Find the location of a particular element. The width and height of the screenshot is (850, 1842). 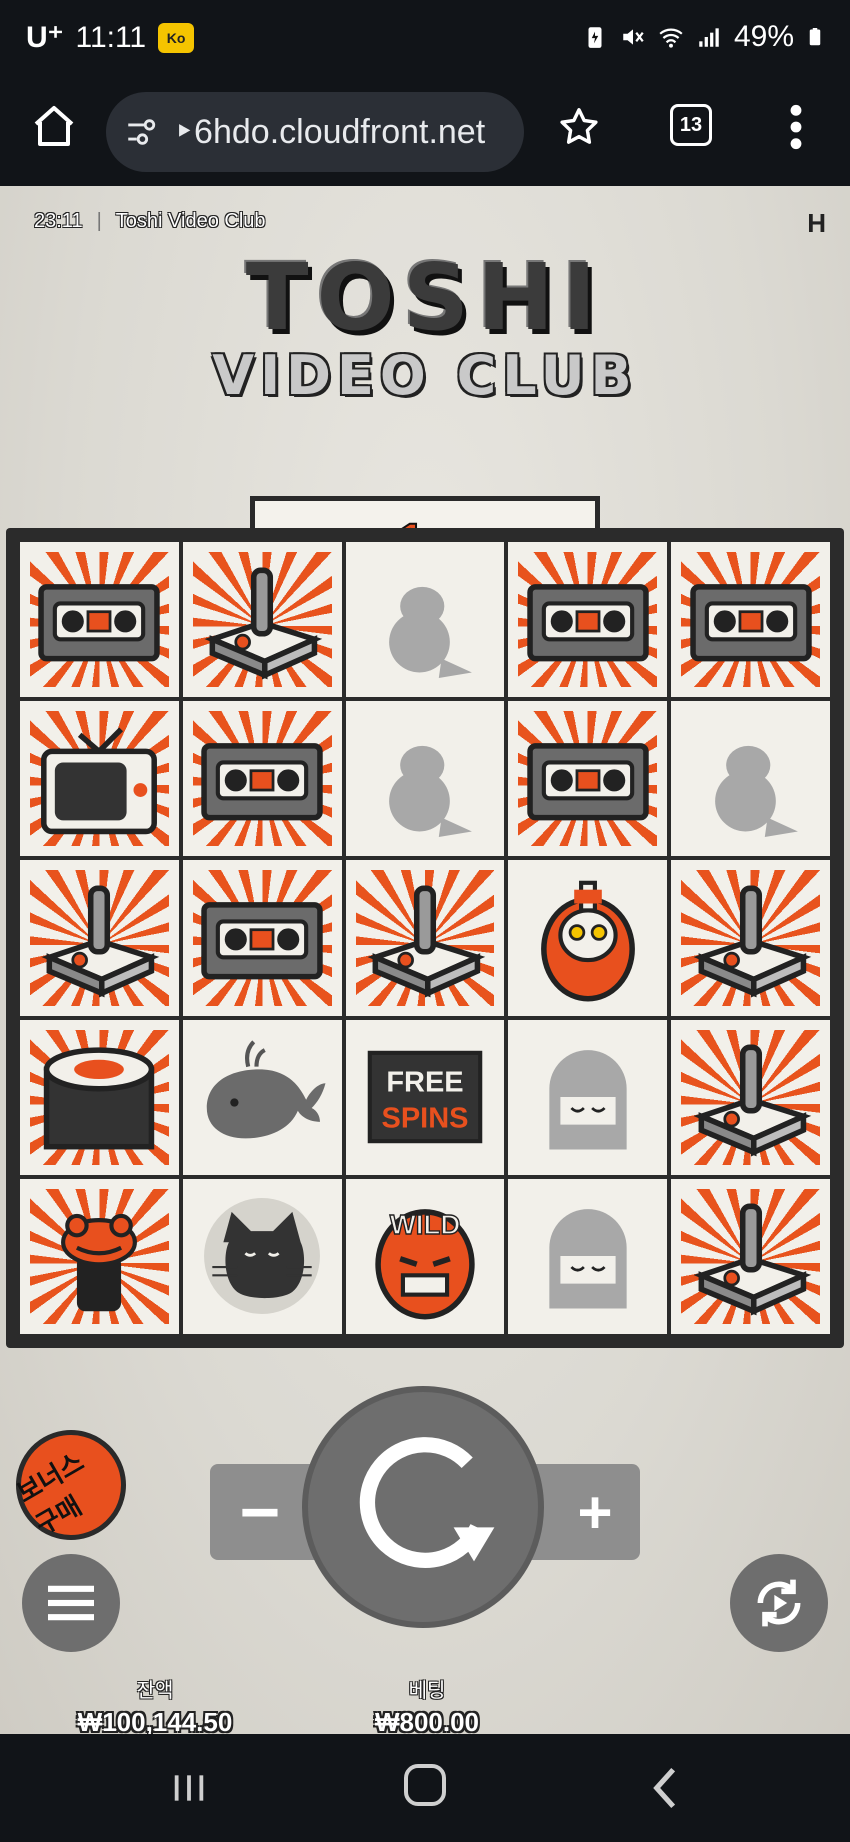

more-menu-icon is located at coordinates (796, 127).